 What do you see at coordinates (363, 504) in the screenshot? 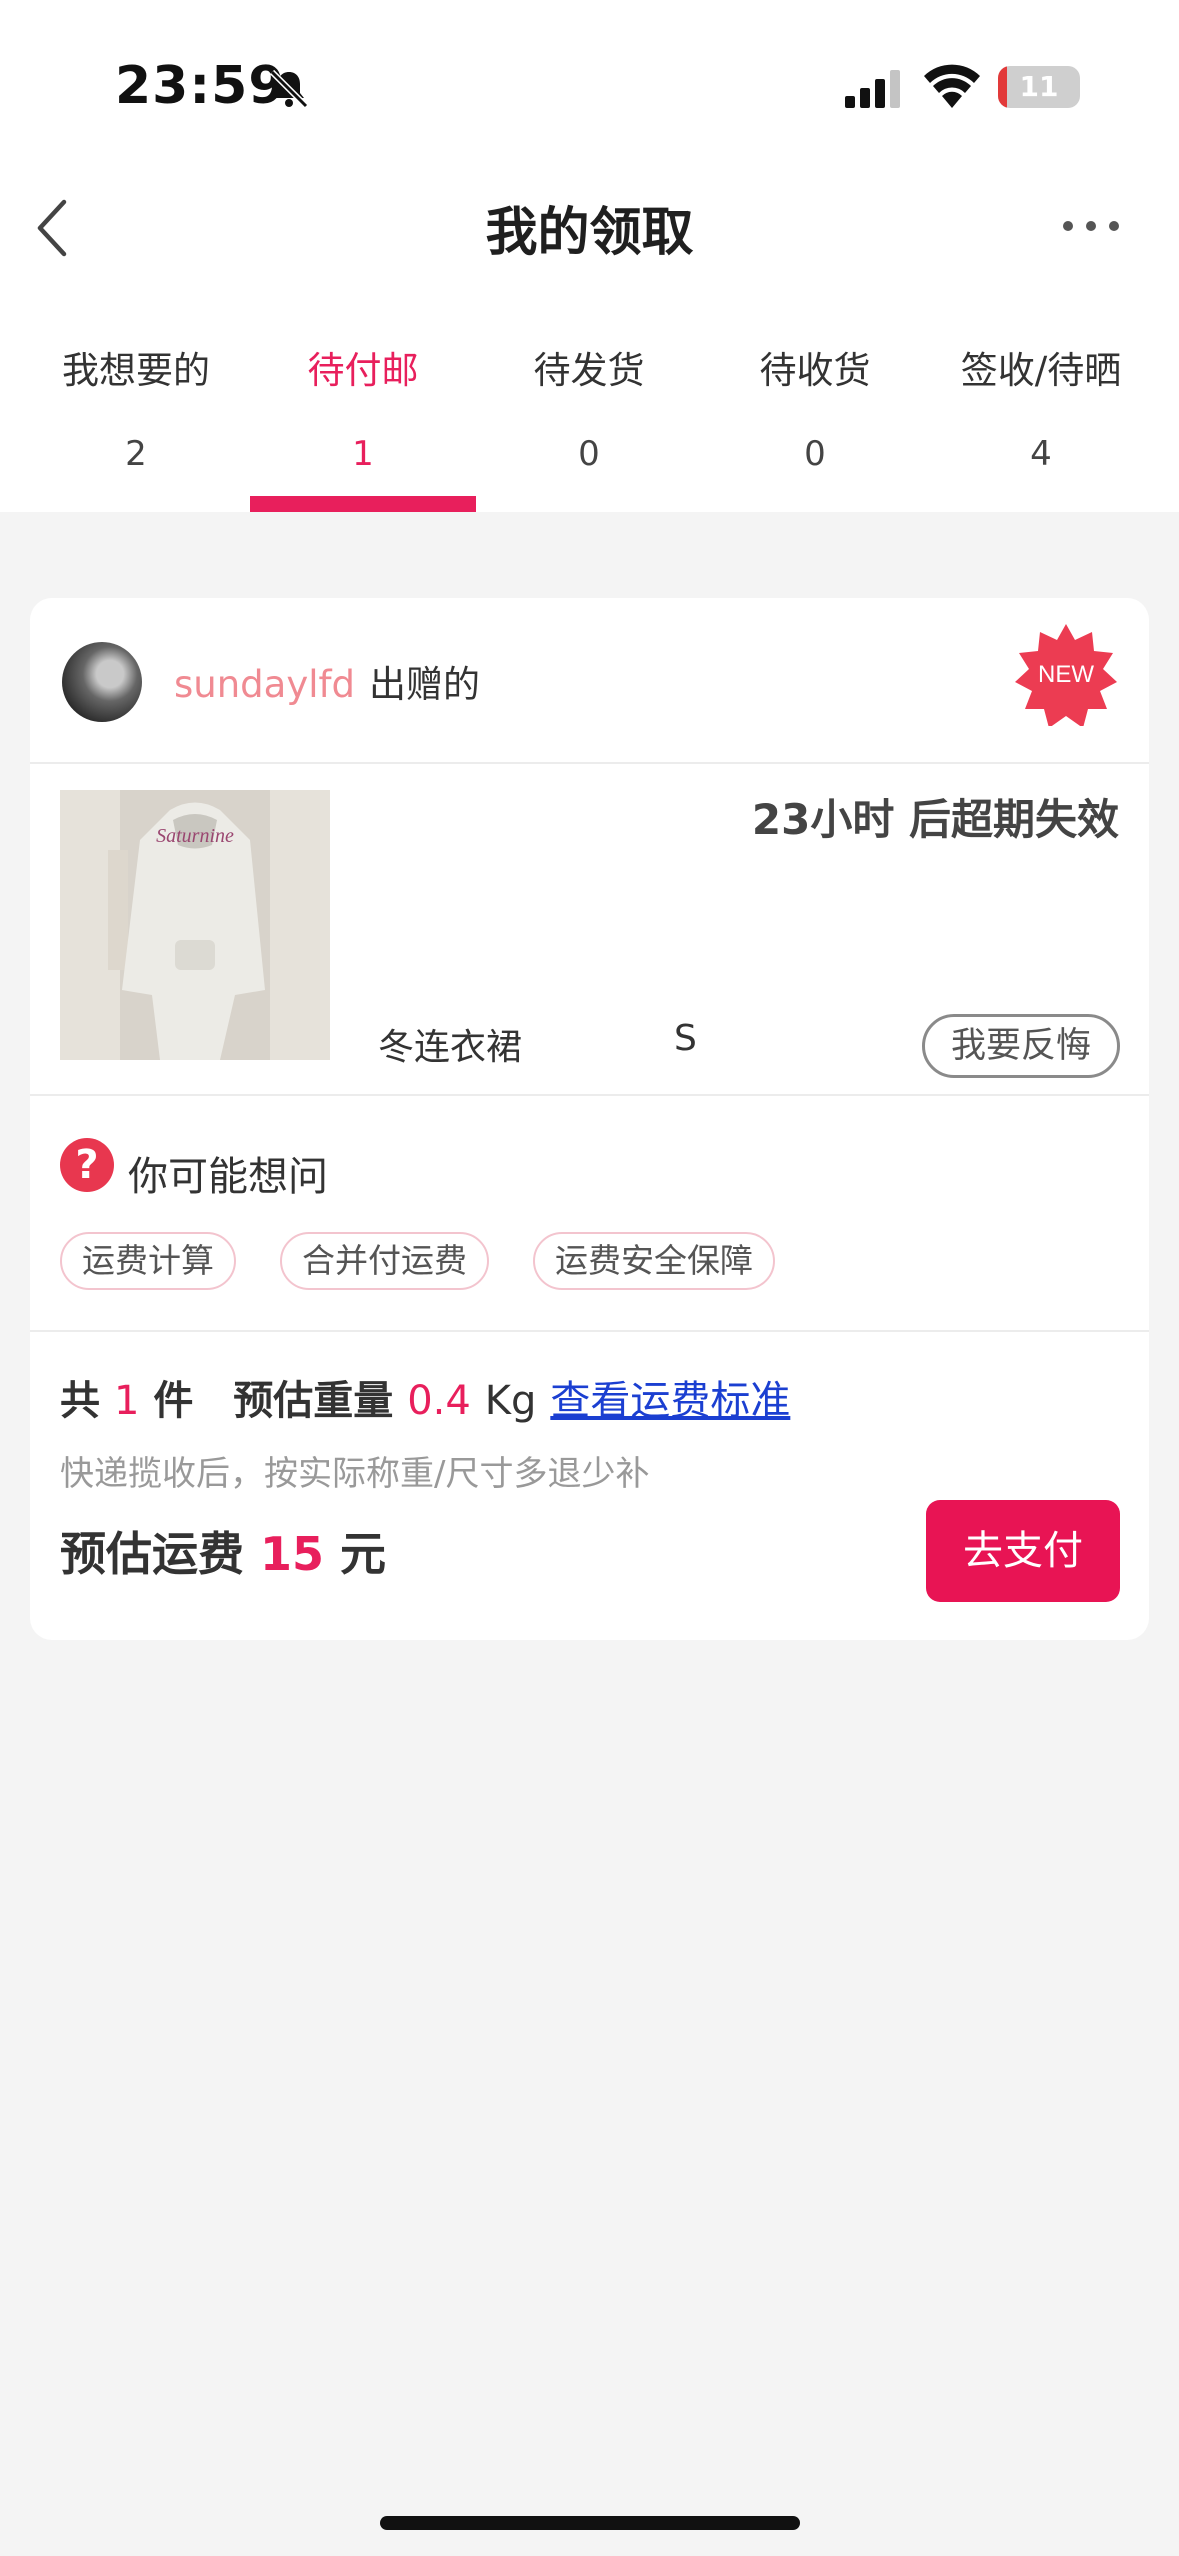
I see `active-tab-indicator` at bounding box center [363, 504].